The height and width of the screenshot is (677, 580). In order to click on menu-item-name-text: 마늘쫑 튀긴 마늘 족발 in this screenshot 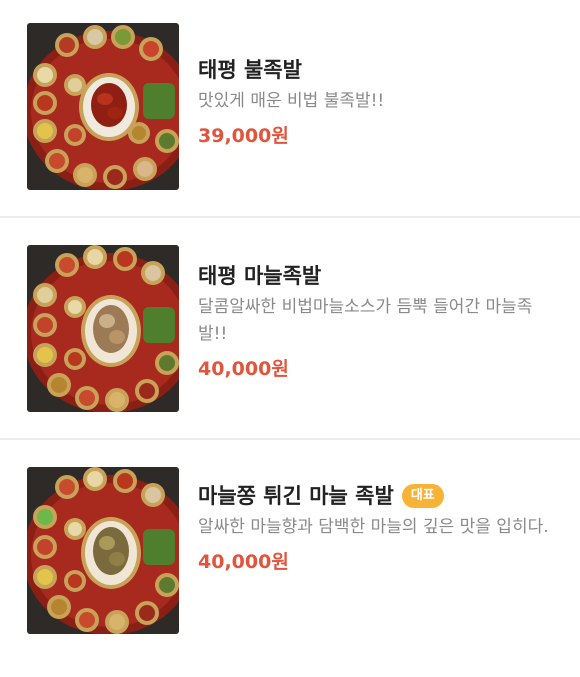, I will do `click(296, 496)`.